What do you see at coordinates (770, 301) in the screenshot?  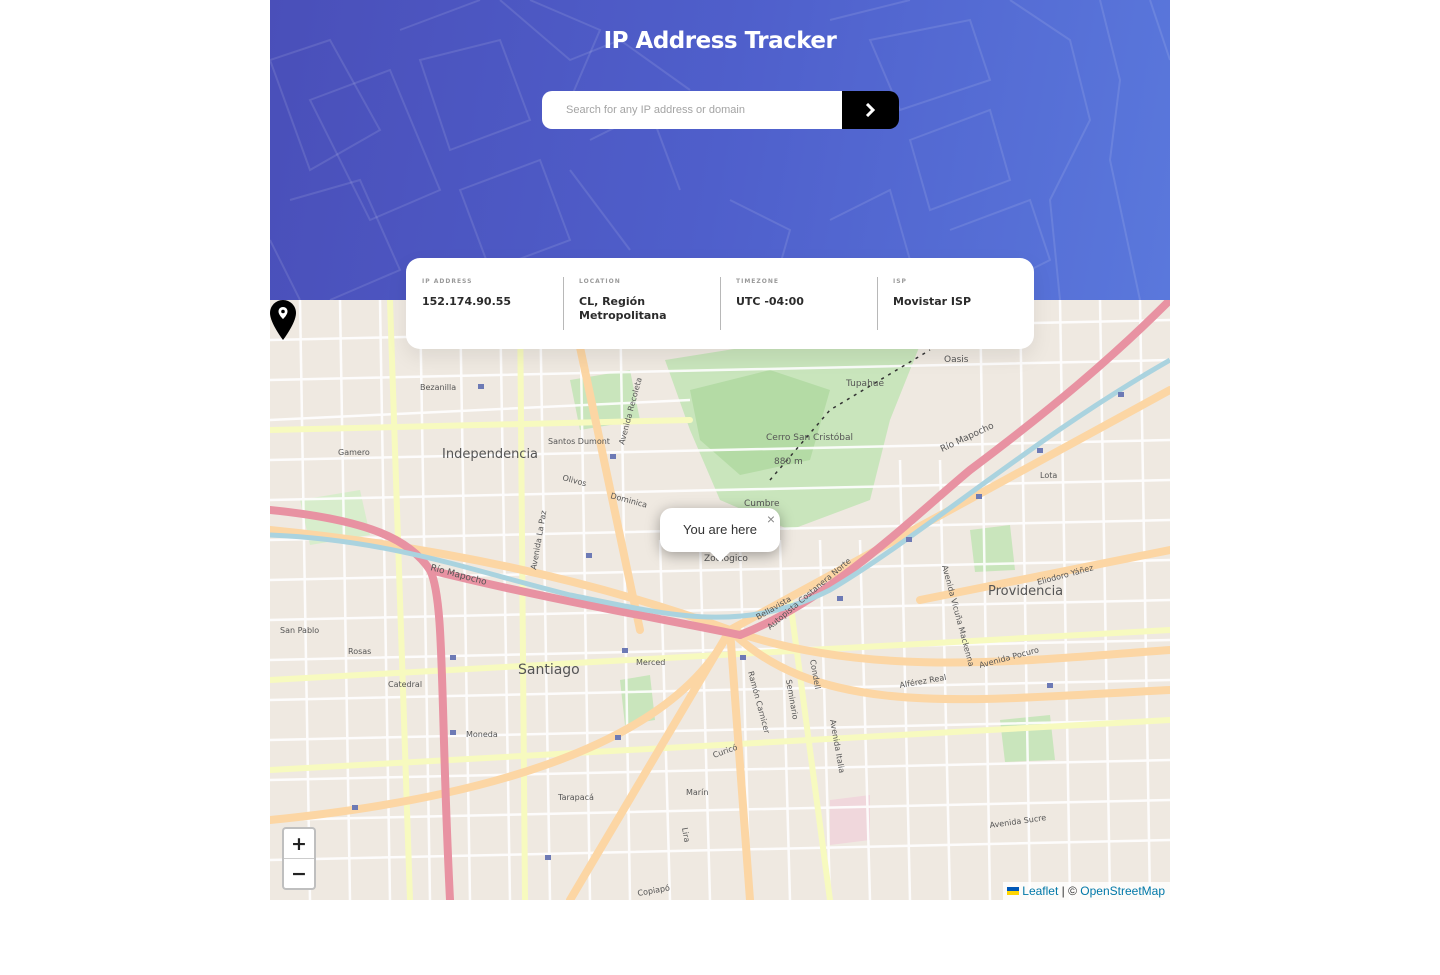 I see `stat-value: UTC -04:00` at bounding box center [770, 301].